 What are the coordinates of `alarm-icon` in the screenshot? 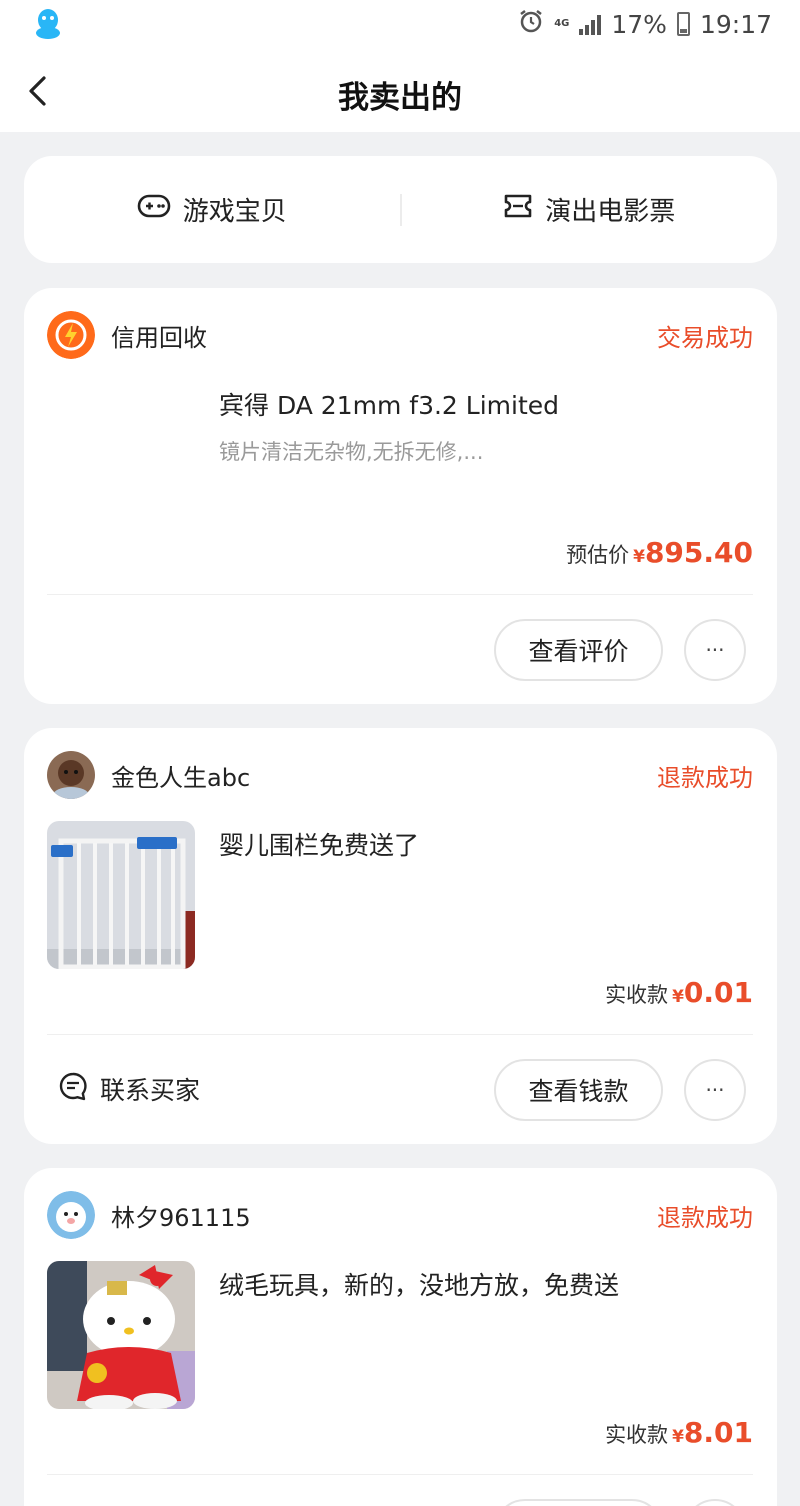 It's located at (531, 24).